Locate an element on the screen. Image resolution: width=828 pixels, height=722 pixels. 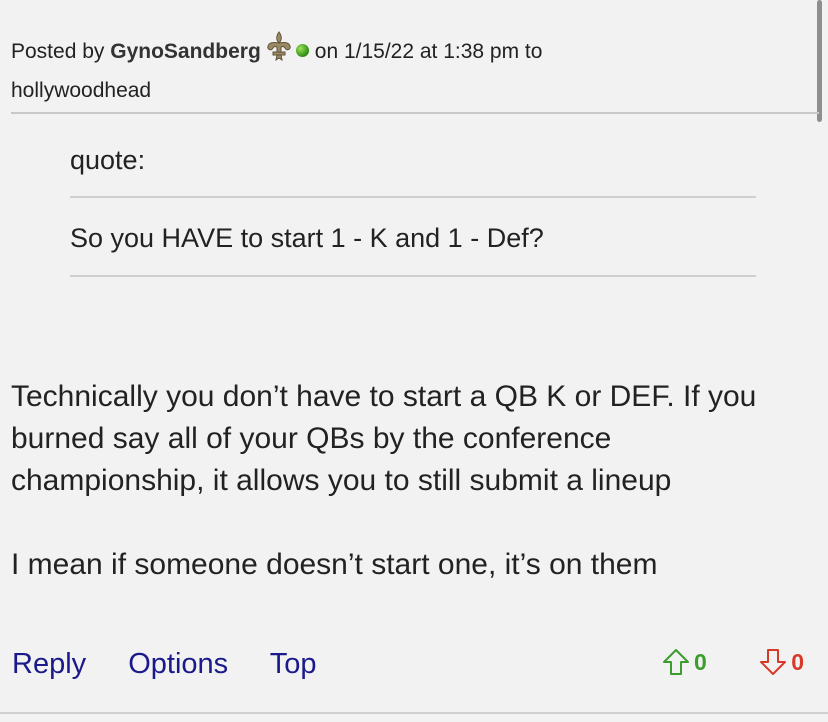
footer-divider is located at coordinates (414, 713).